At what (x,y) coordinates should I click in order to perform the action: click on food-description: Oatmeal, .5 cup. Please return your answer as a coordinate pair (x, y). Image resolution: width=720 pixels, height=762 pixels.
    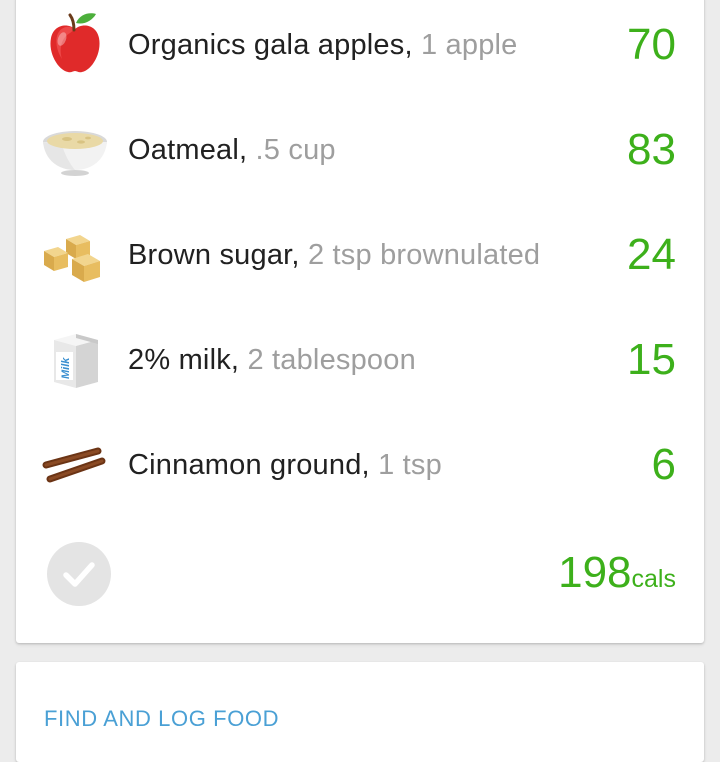
    Looking at the image, I should click on (232, 150).